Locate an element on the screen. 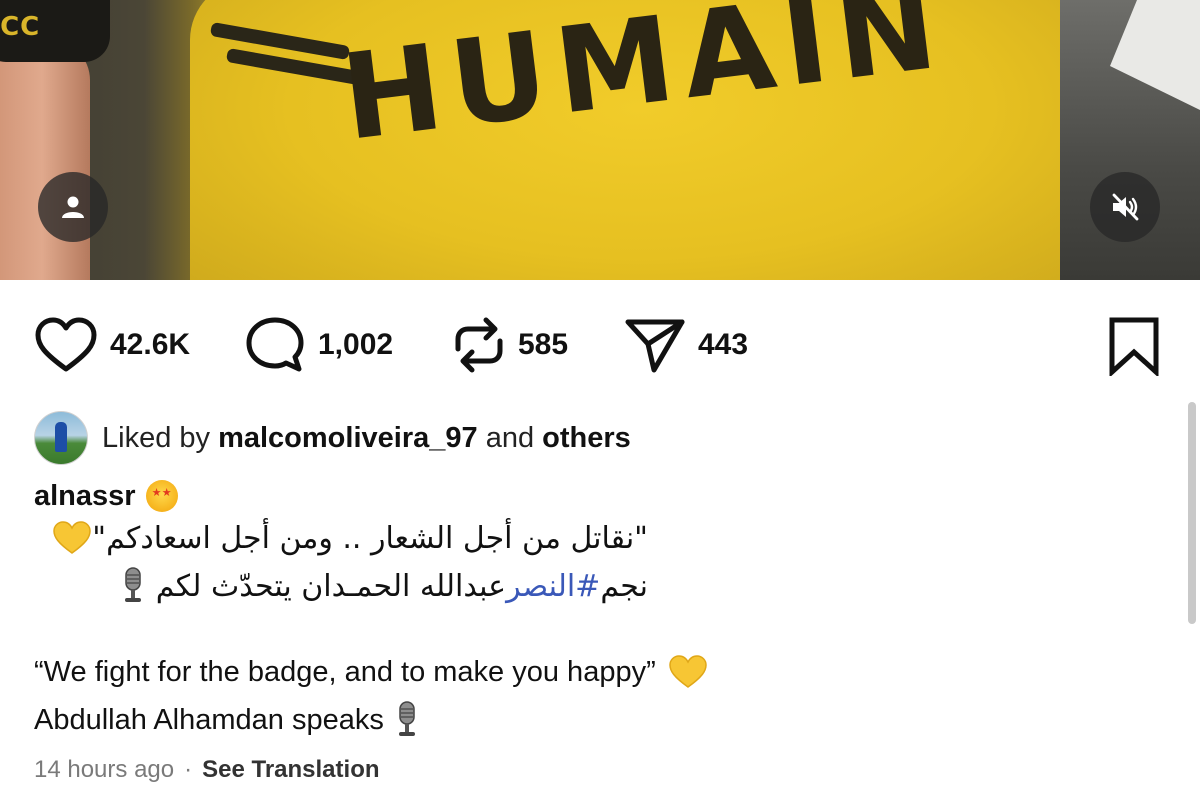  paper-plane-icon is located at coordinates (655, 346).